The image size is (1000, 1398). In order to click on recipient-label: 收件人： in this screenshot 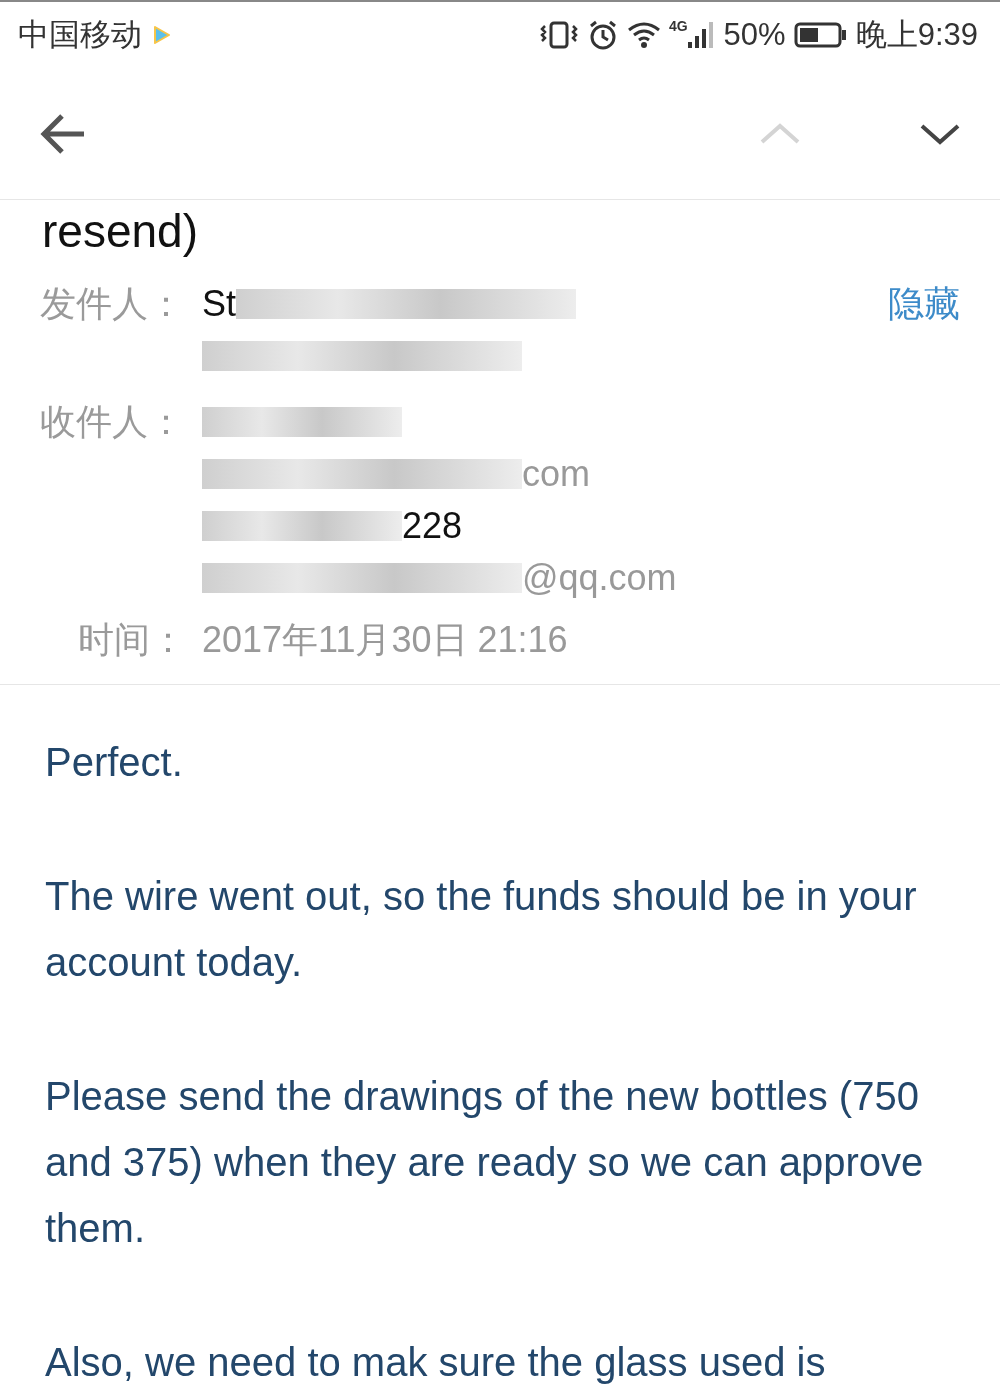, I will do `click(112, 422)`.